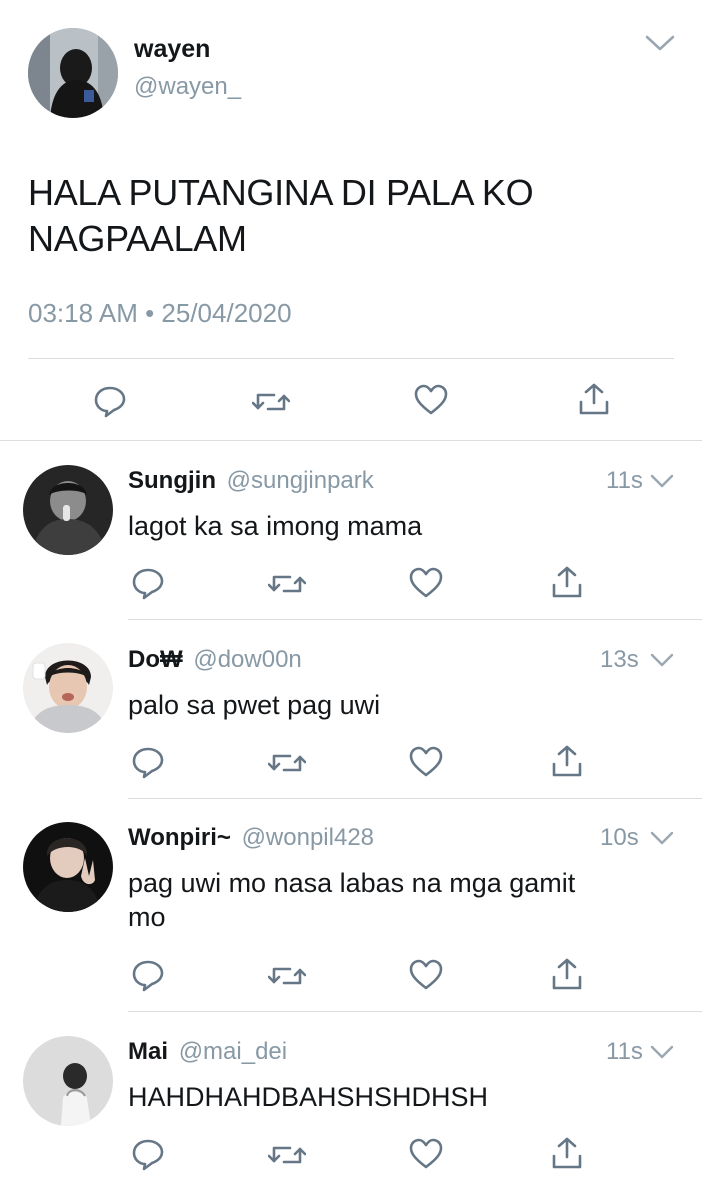 The height and width of the screenshot is (1200, 702). I want to click on tweet-text: HALA PUTANGINA DI PALA KO NAGPAALAM, so click(281, 216).